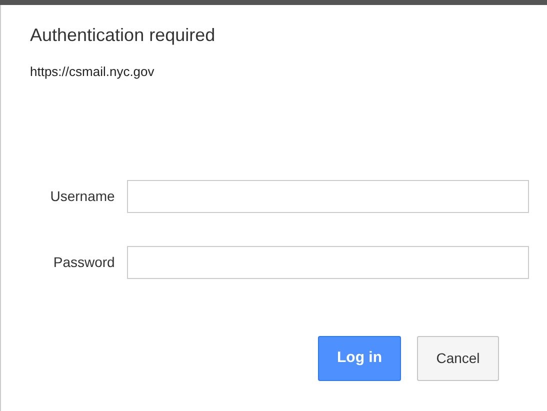 This screenshot has height=411, width=547. What do you see at coordinates (92, 72) in the screenshot?
I see `origin-url: https://csmail.nyc.gov` at bounding box center [92, 72].